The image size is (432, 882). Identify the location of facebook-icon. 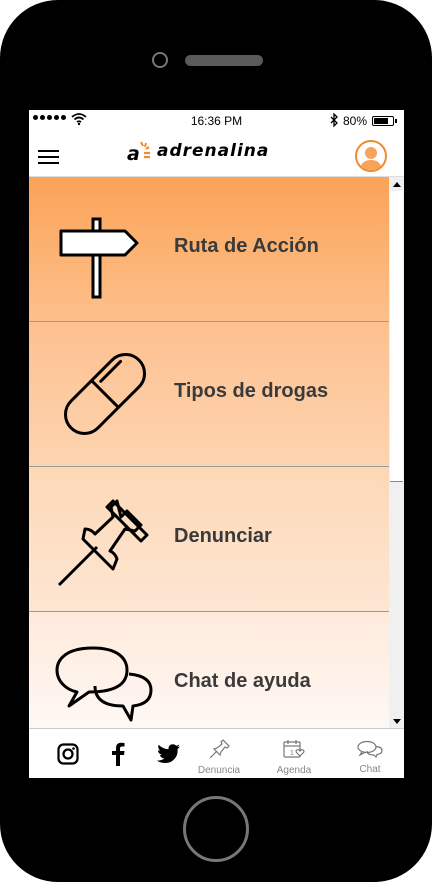
(118, 754).